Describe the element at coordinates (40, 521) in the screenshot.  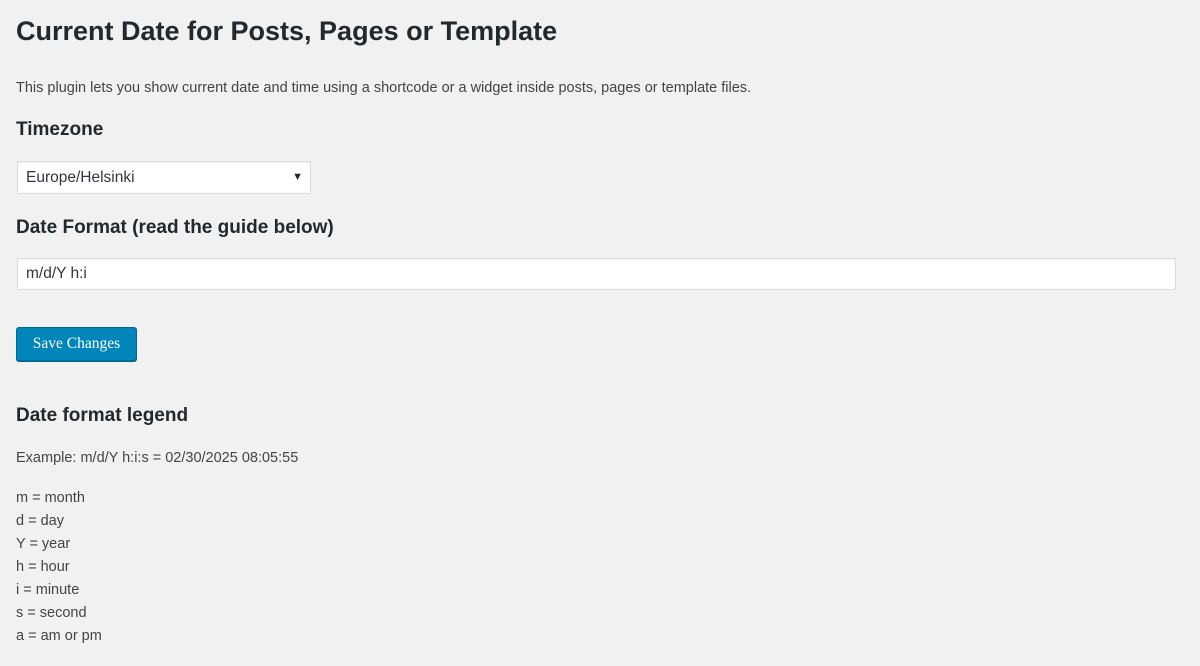
I see `legend-item-day: d = day` at that location.